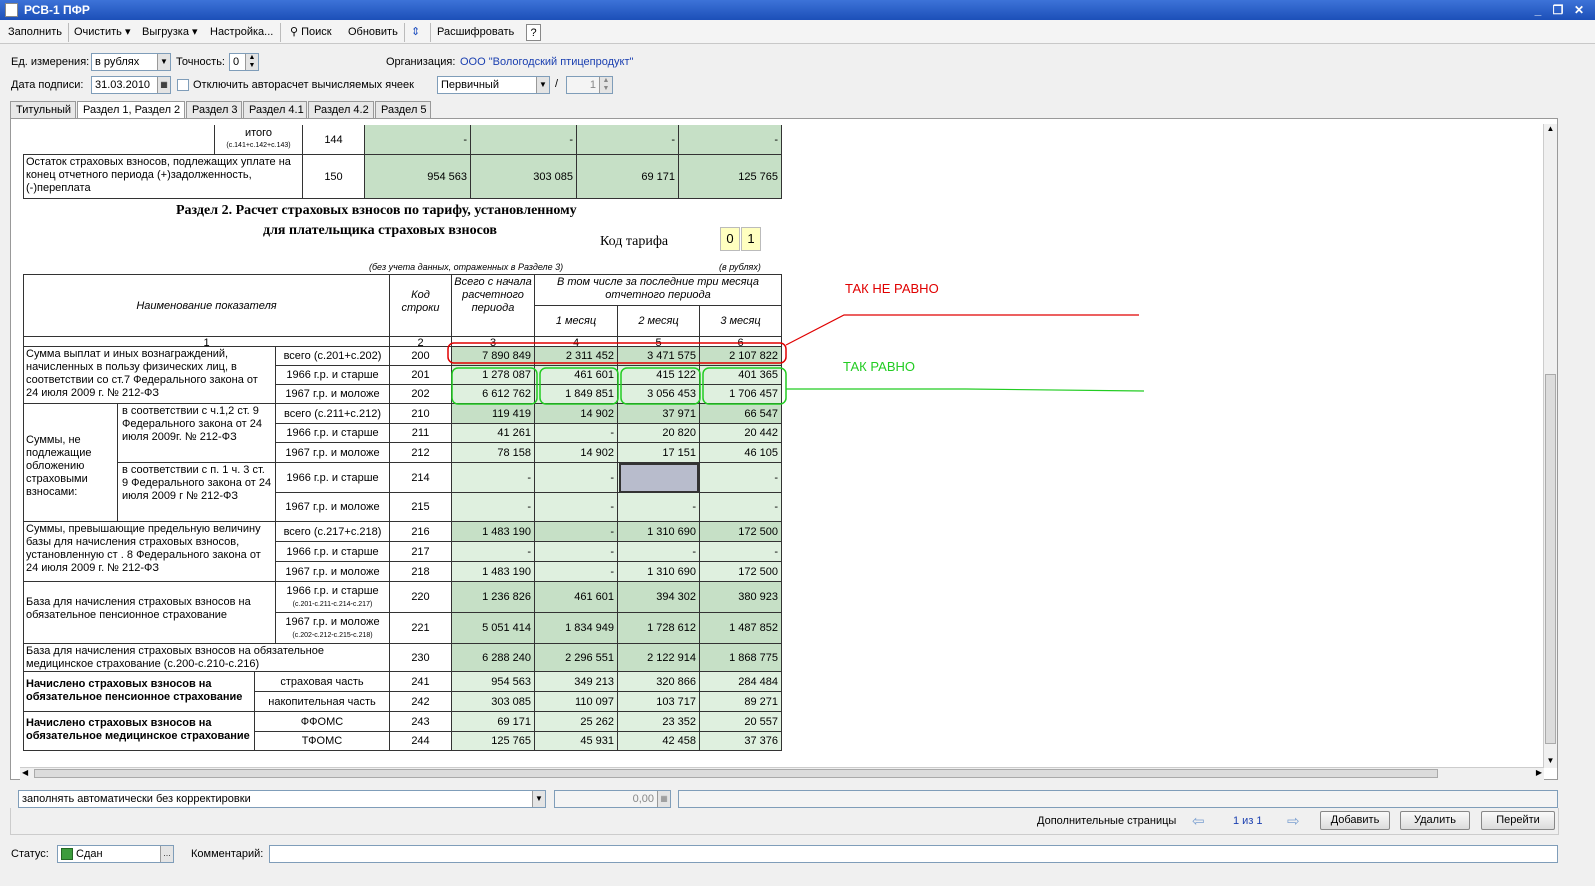 This screenshot has width=1595, height=886. Describe the element at coordinates (617, 353) in the screenshot. I see `red-outline` at that location.